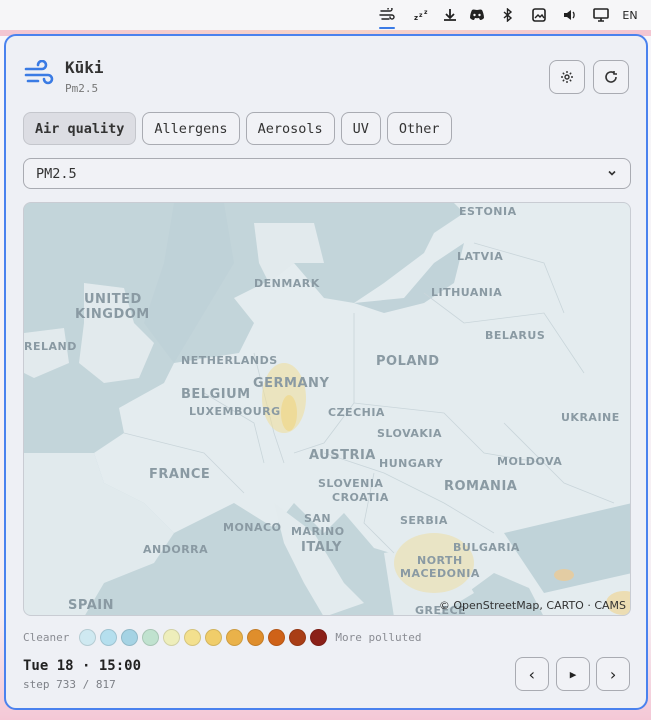  What do you see at coordinates (440, 560) in the screenshot?
I see `map-label: NORTH` at bounding box center [440, 560].